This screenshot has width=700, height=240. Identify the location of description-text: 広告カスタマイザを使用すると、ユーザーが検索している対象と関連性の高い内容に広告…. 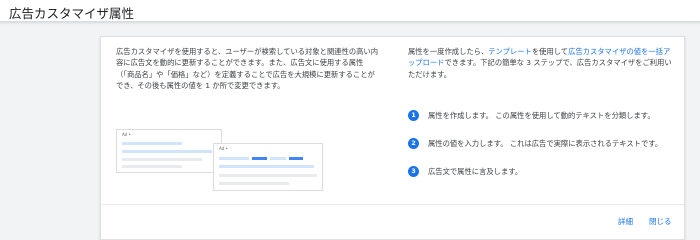
(247, 68).